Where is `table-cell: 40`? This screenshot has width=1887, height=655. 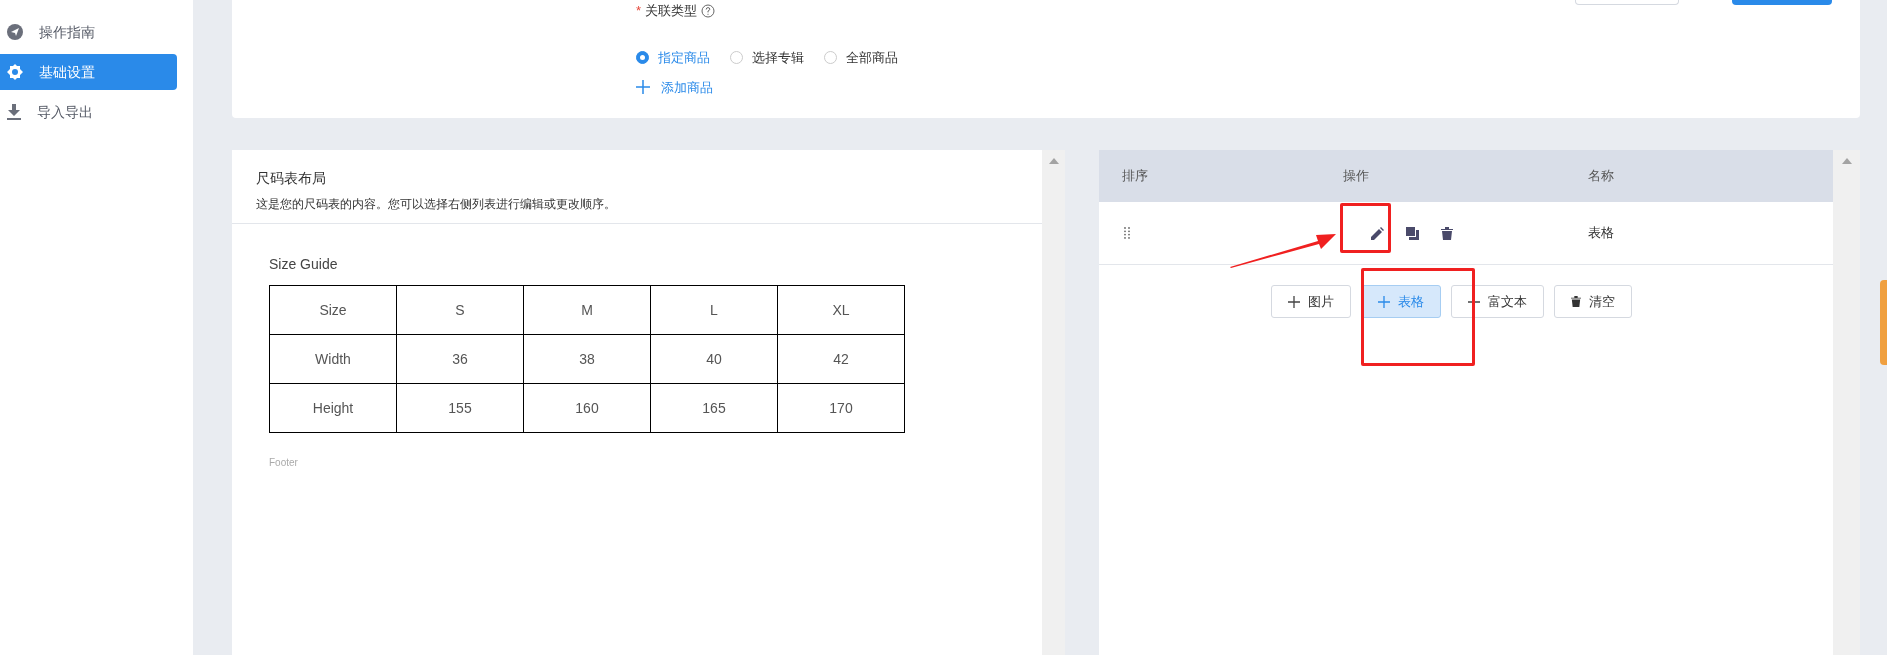
table-cell: 40 is located at coordinates (714, 359).